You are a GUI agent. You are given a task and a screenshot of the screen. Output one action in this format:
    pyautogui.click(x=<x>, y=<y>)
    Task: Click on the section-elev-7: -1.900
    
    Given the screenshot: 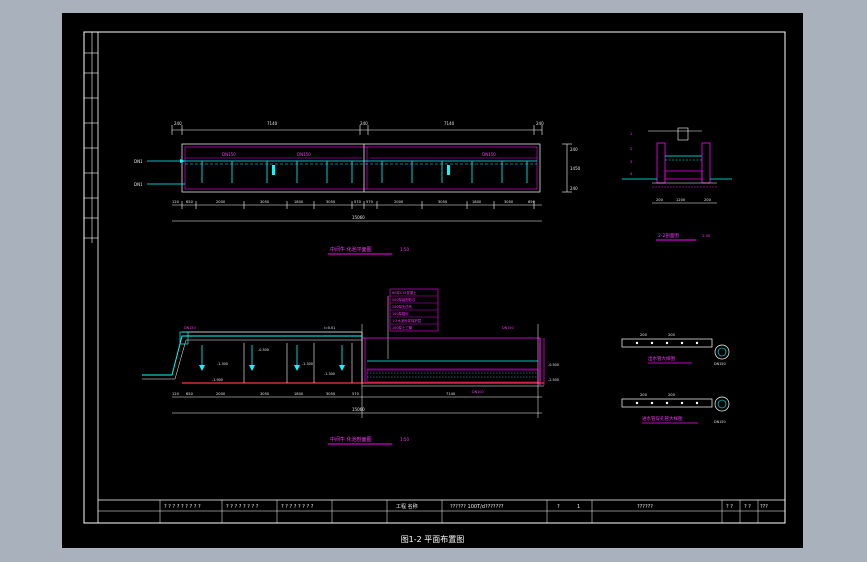 What is the action you would take?
    pyautogui.click(x=217, y=380)
    